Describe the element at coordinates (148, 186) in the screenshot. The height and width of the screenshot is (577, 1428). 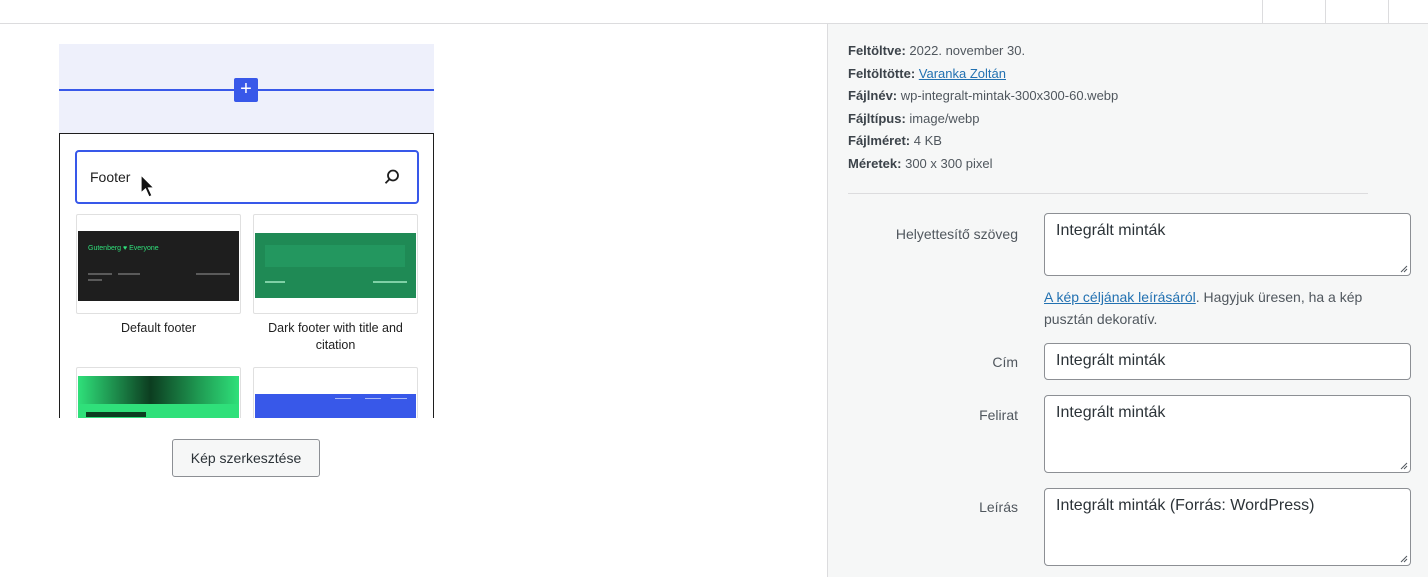
I see `mouse-pointer-icon` at that location.